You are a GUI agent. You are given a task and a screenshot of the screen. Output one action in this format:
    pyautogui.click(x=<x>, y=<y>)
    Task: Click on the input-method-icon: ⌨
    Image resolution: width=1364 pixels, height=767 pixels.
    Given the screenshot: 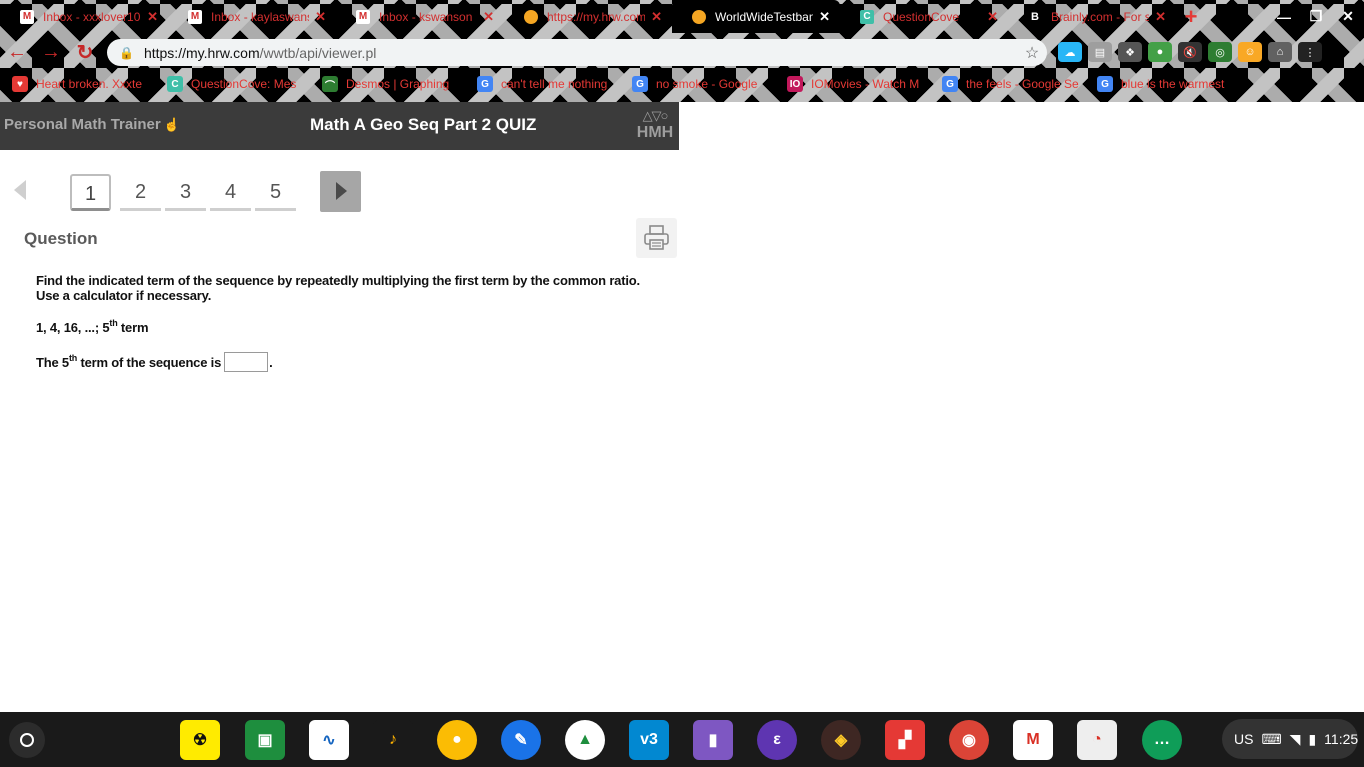 What is the action you would take?
    pyautogui.click(x=1271, y=738)
    